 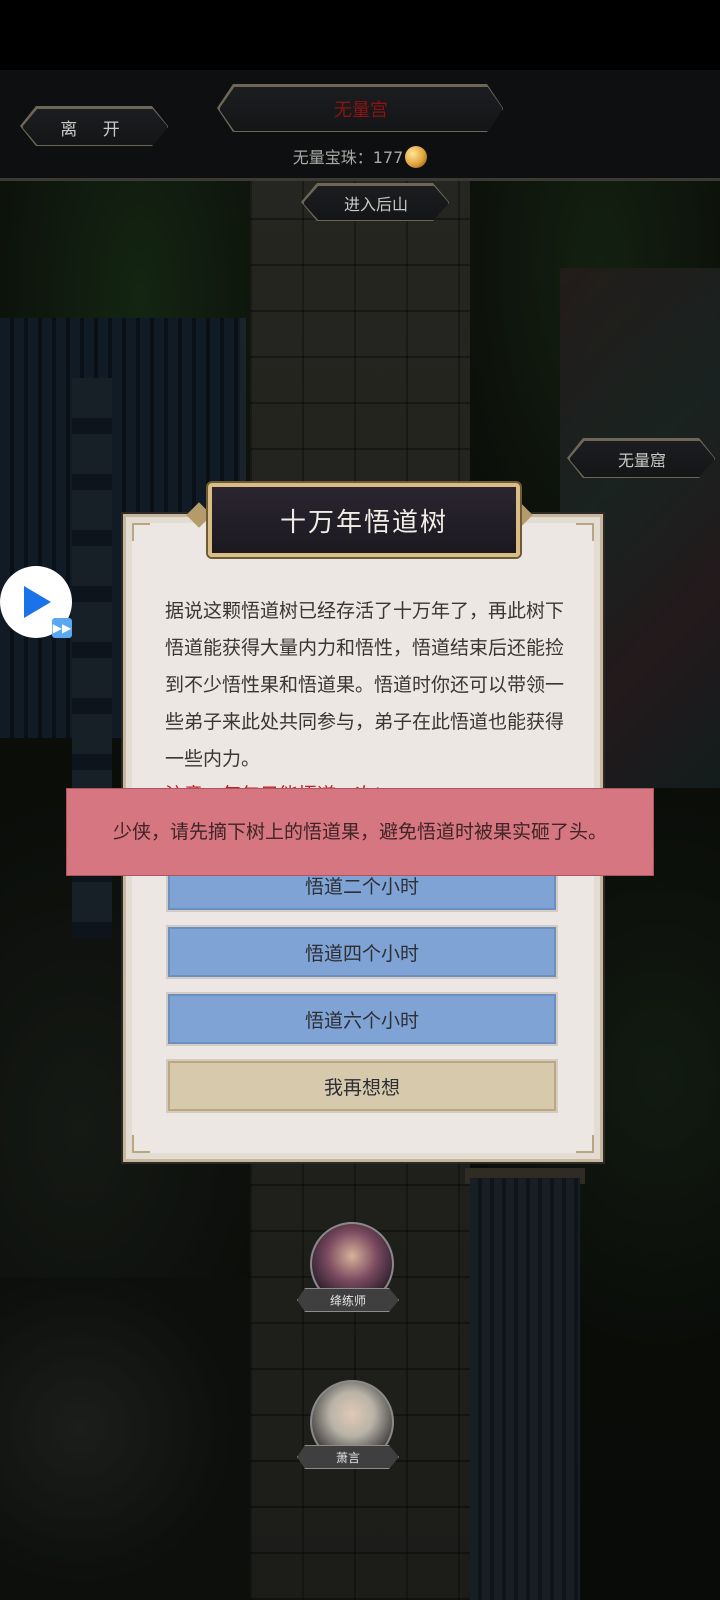 I want to click on fast-forward-icon: ▶▶, so click(x=62, y=628).